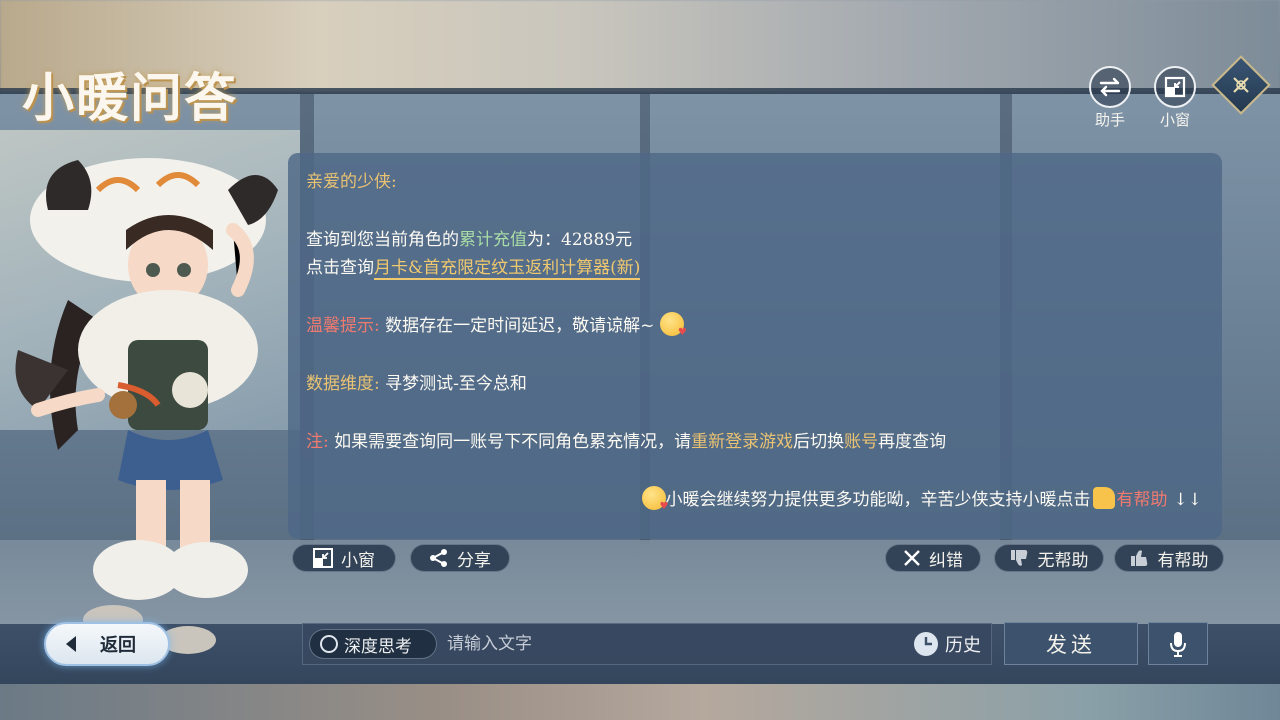 This screenshot has height=720, width=1280. I want to click on share-button: 分享, so click(460, 558).